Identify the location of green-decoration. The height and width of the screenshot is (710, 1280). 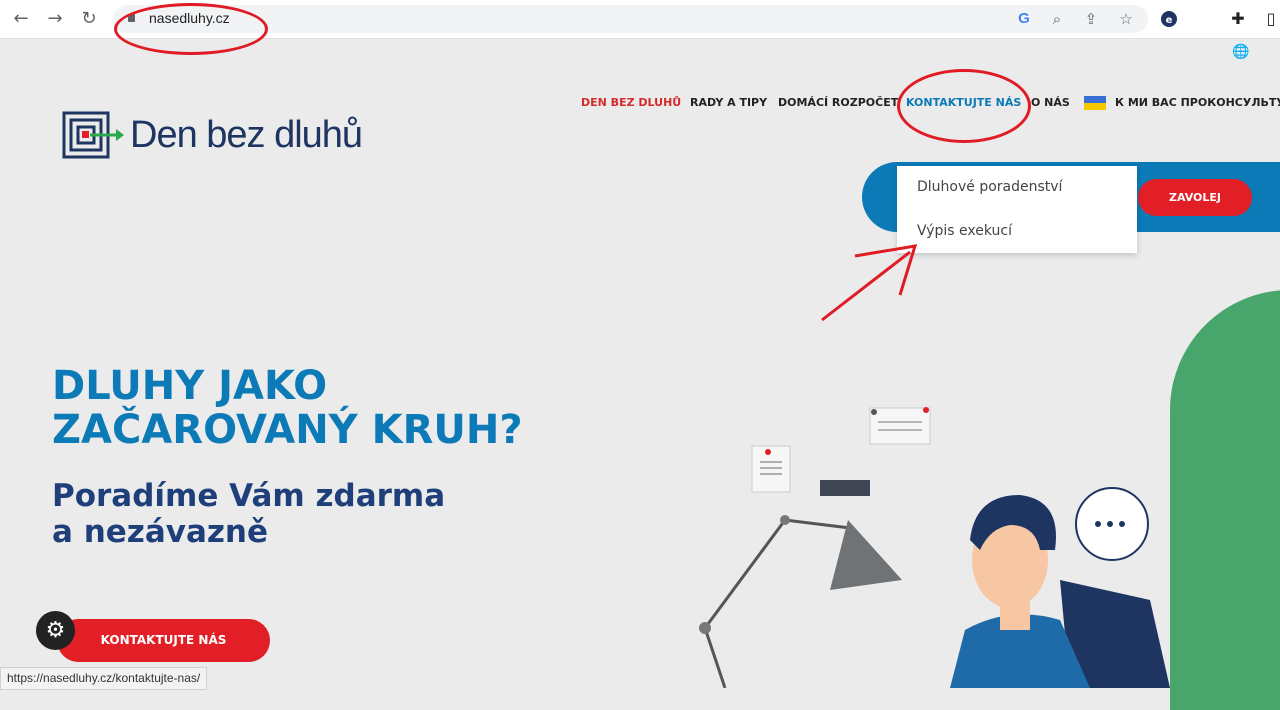
(1225, 500).